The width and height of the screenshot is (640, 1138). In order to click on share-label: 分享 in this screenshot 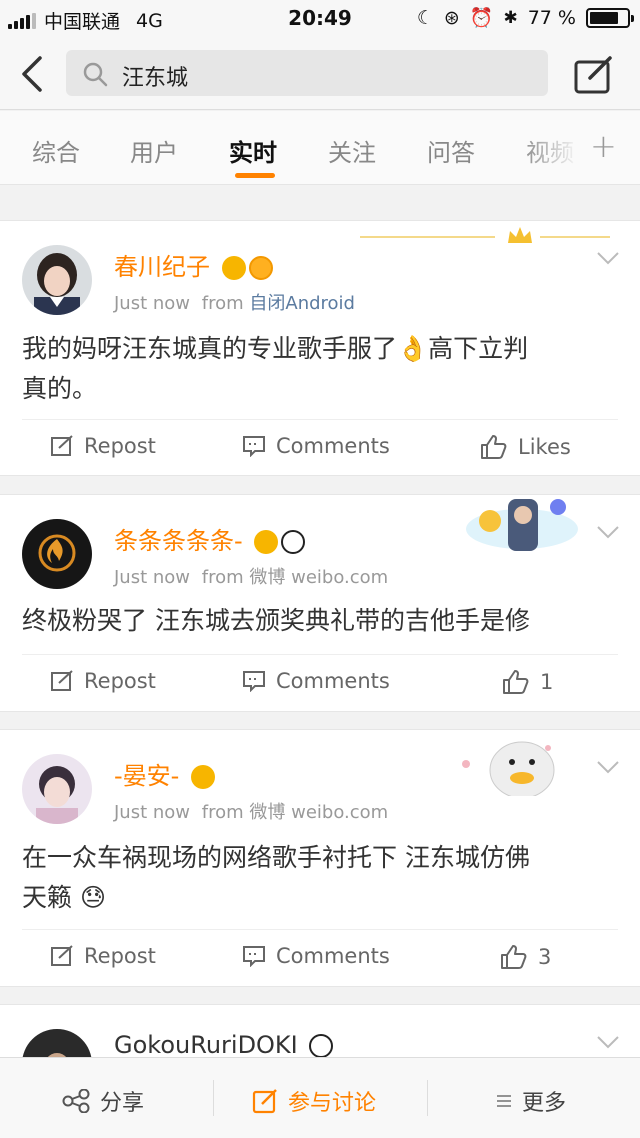, I will do `click(122, 1103)`.